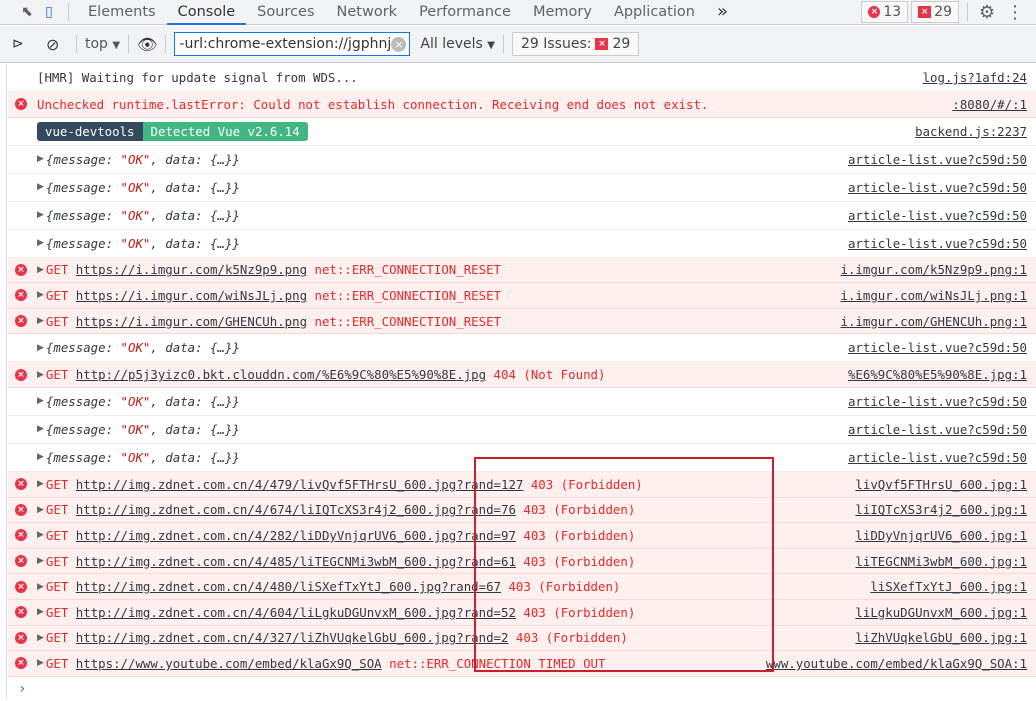 This screenshot has height=701, width=1036. What do you see at coordinates (885, 12) in the screenshot?
I see `error-count-badge: × 13` at bounding box center [885, 12].